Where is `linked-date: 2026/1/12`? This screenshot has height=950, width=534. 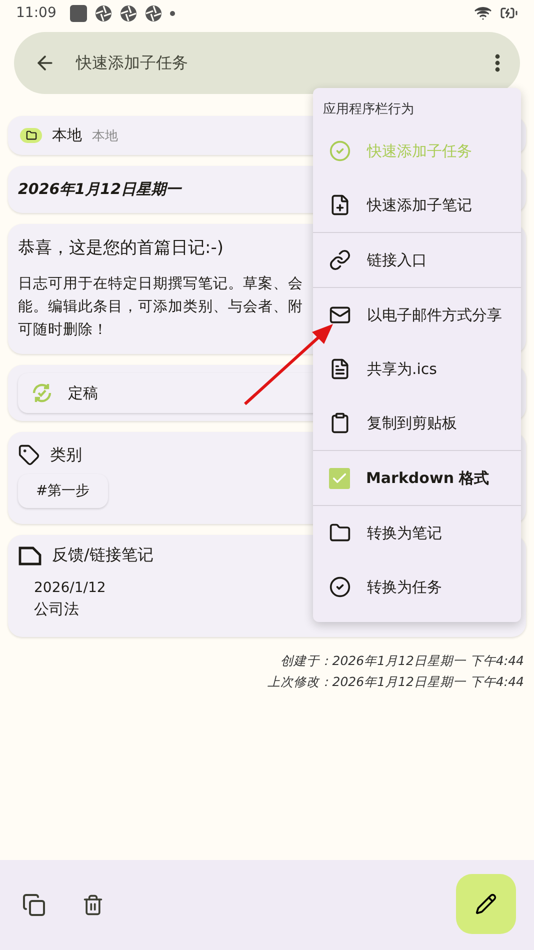 linked-date: 2026/1/12 is located at coordinates (70, 588).